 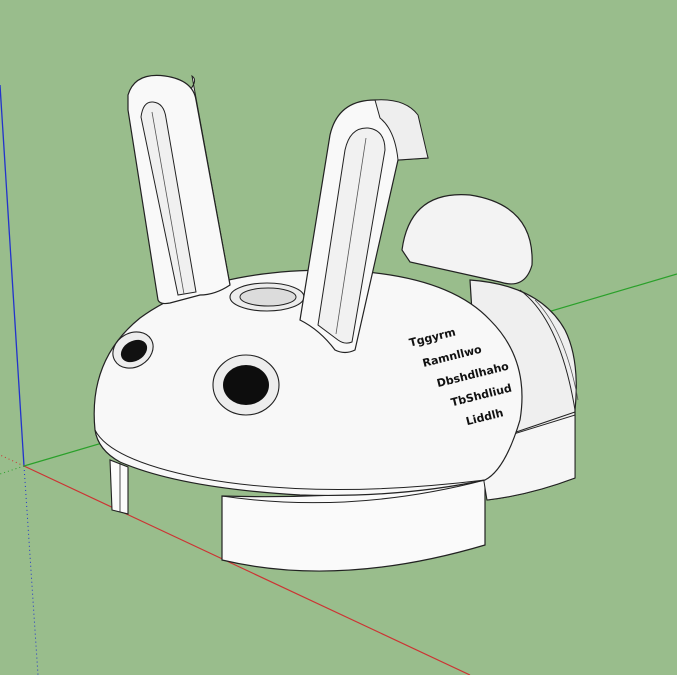 I want to click on back-ball, so click(x=467, y=239).